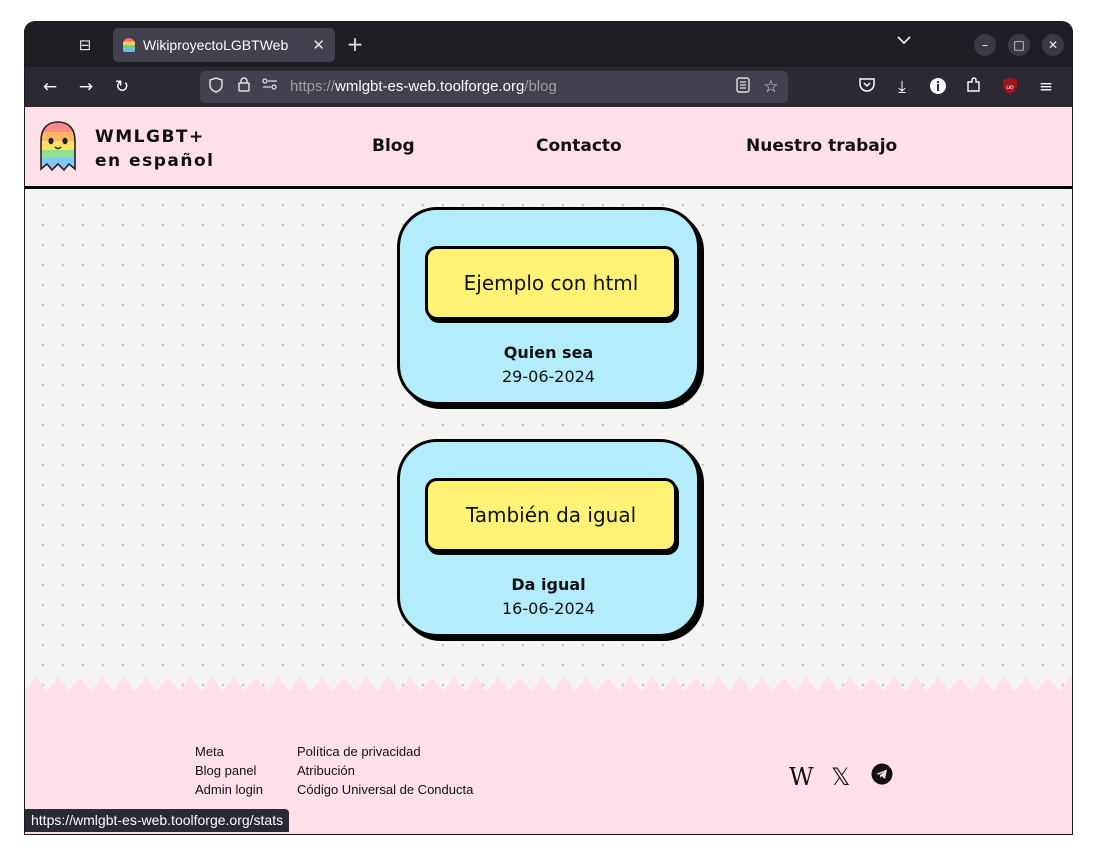  I want to click on menu-link-blog: Blog, so click(393, 146).